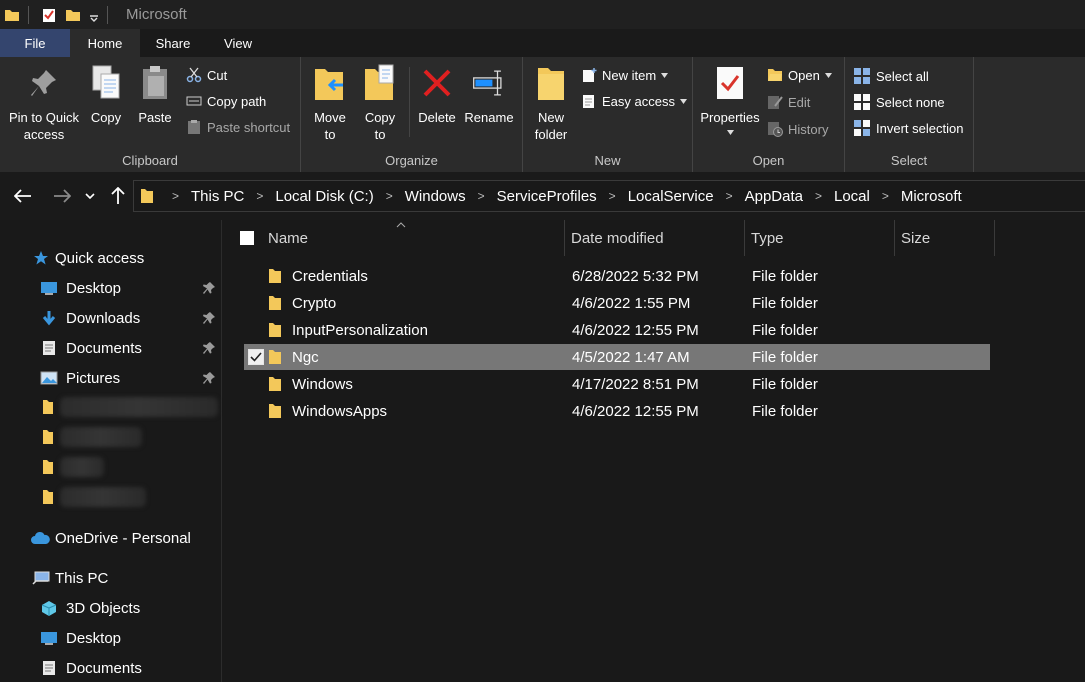  I want to click on invert-selection-icon, so click(862, 128).